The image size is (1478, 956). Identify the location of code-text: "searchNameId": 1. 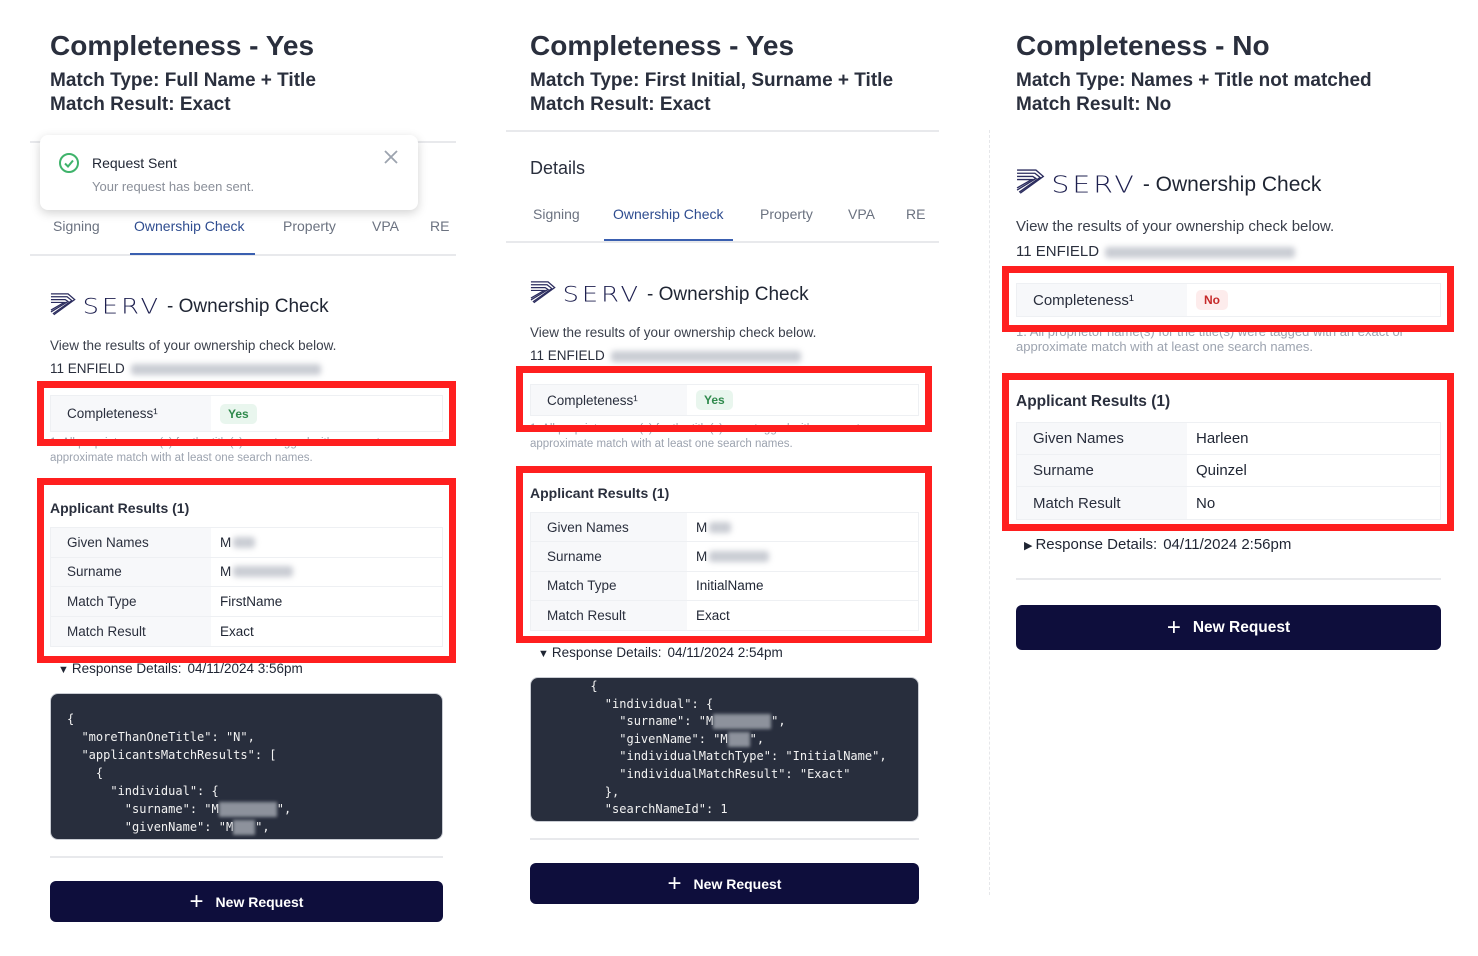
(637, 809).